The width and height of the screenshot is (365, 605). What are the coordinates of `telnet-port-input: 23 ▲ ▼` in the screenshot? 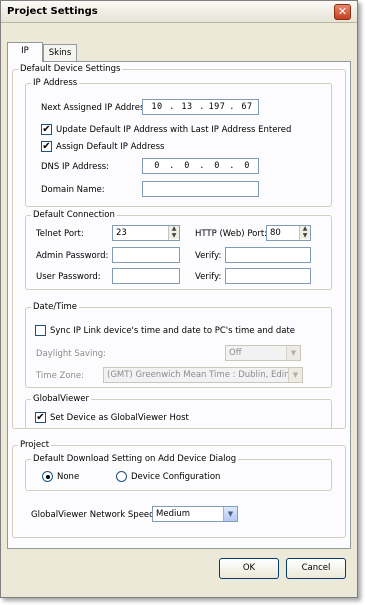 It's located at (146, 233).